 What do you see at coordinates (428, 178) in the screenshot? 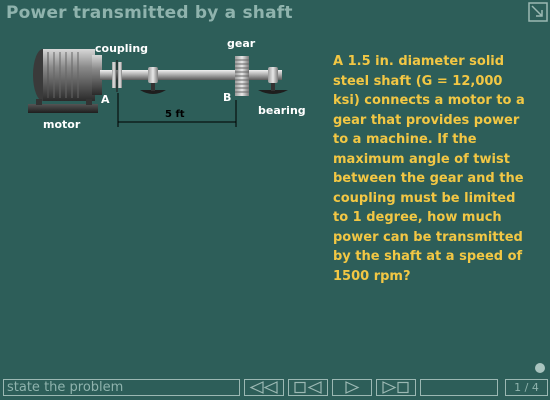
I see `problem-line: between the gear and the` at bounding box center [428, 178].